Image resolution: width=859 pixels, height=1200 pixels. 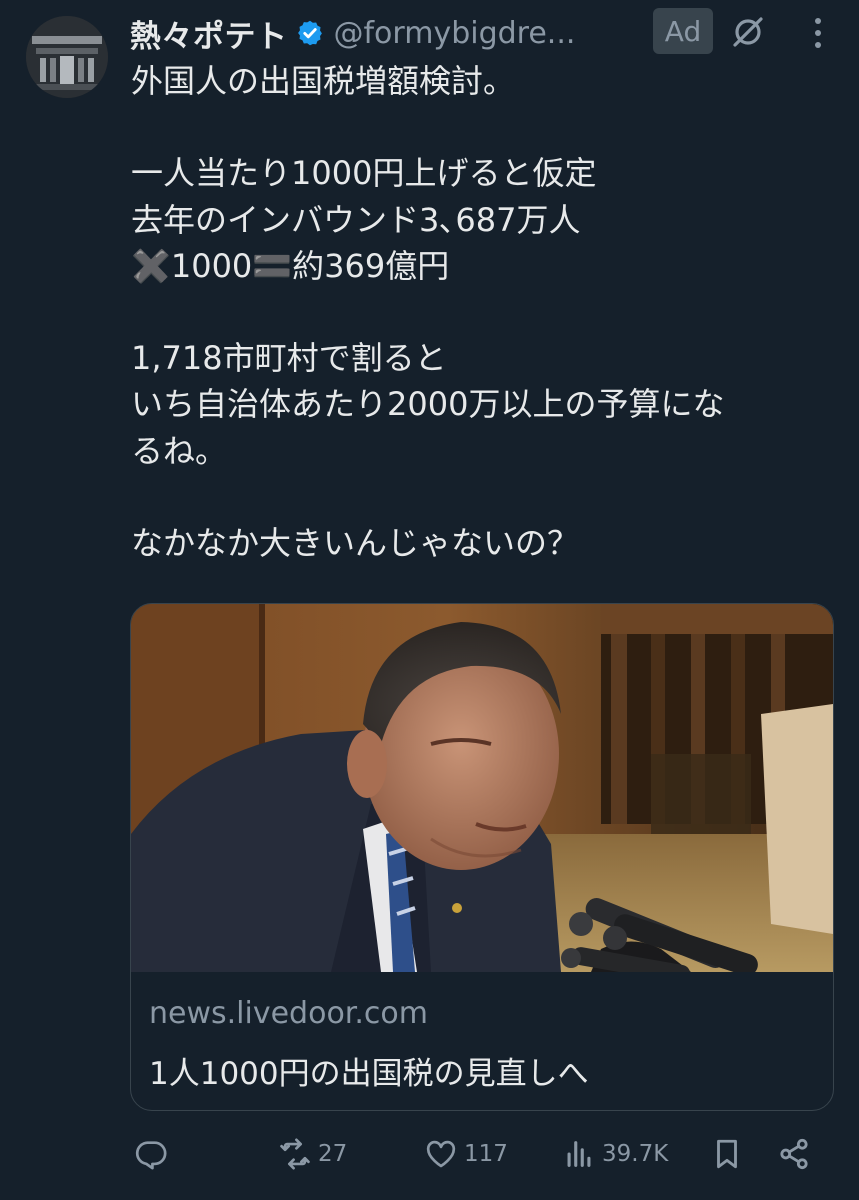 I want to click on heart-icon, so click(x=441, y=1154).